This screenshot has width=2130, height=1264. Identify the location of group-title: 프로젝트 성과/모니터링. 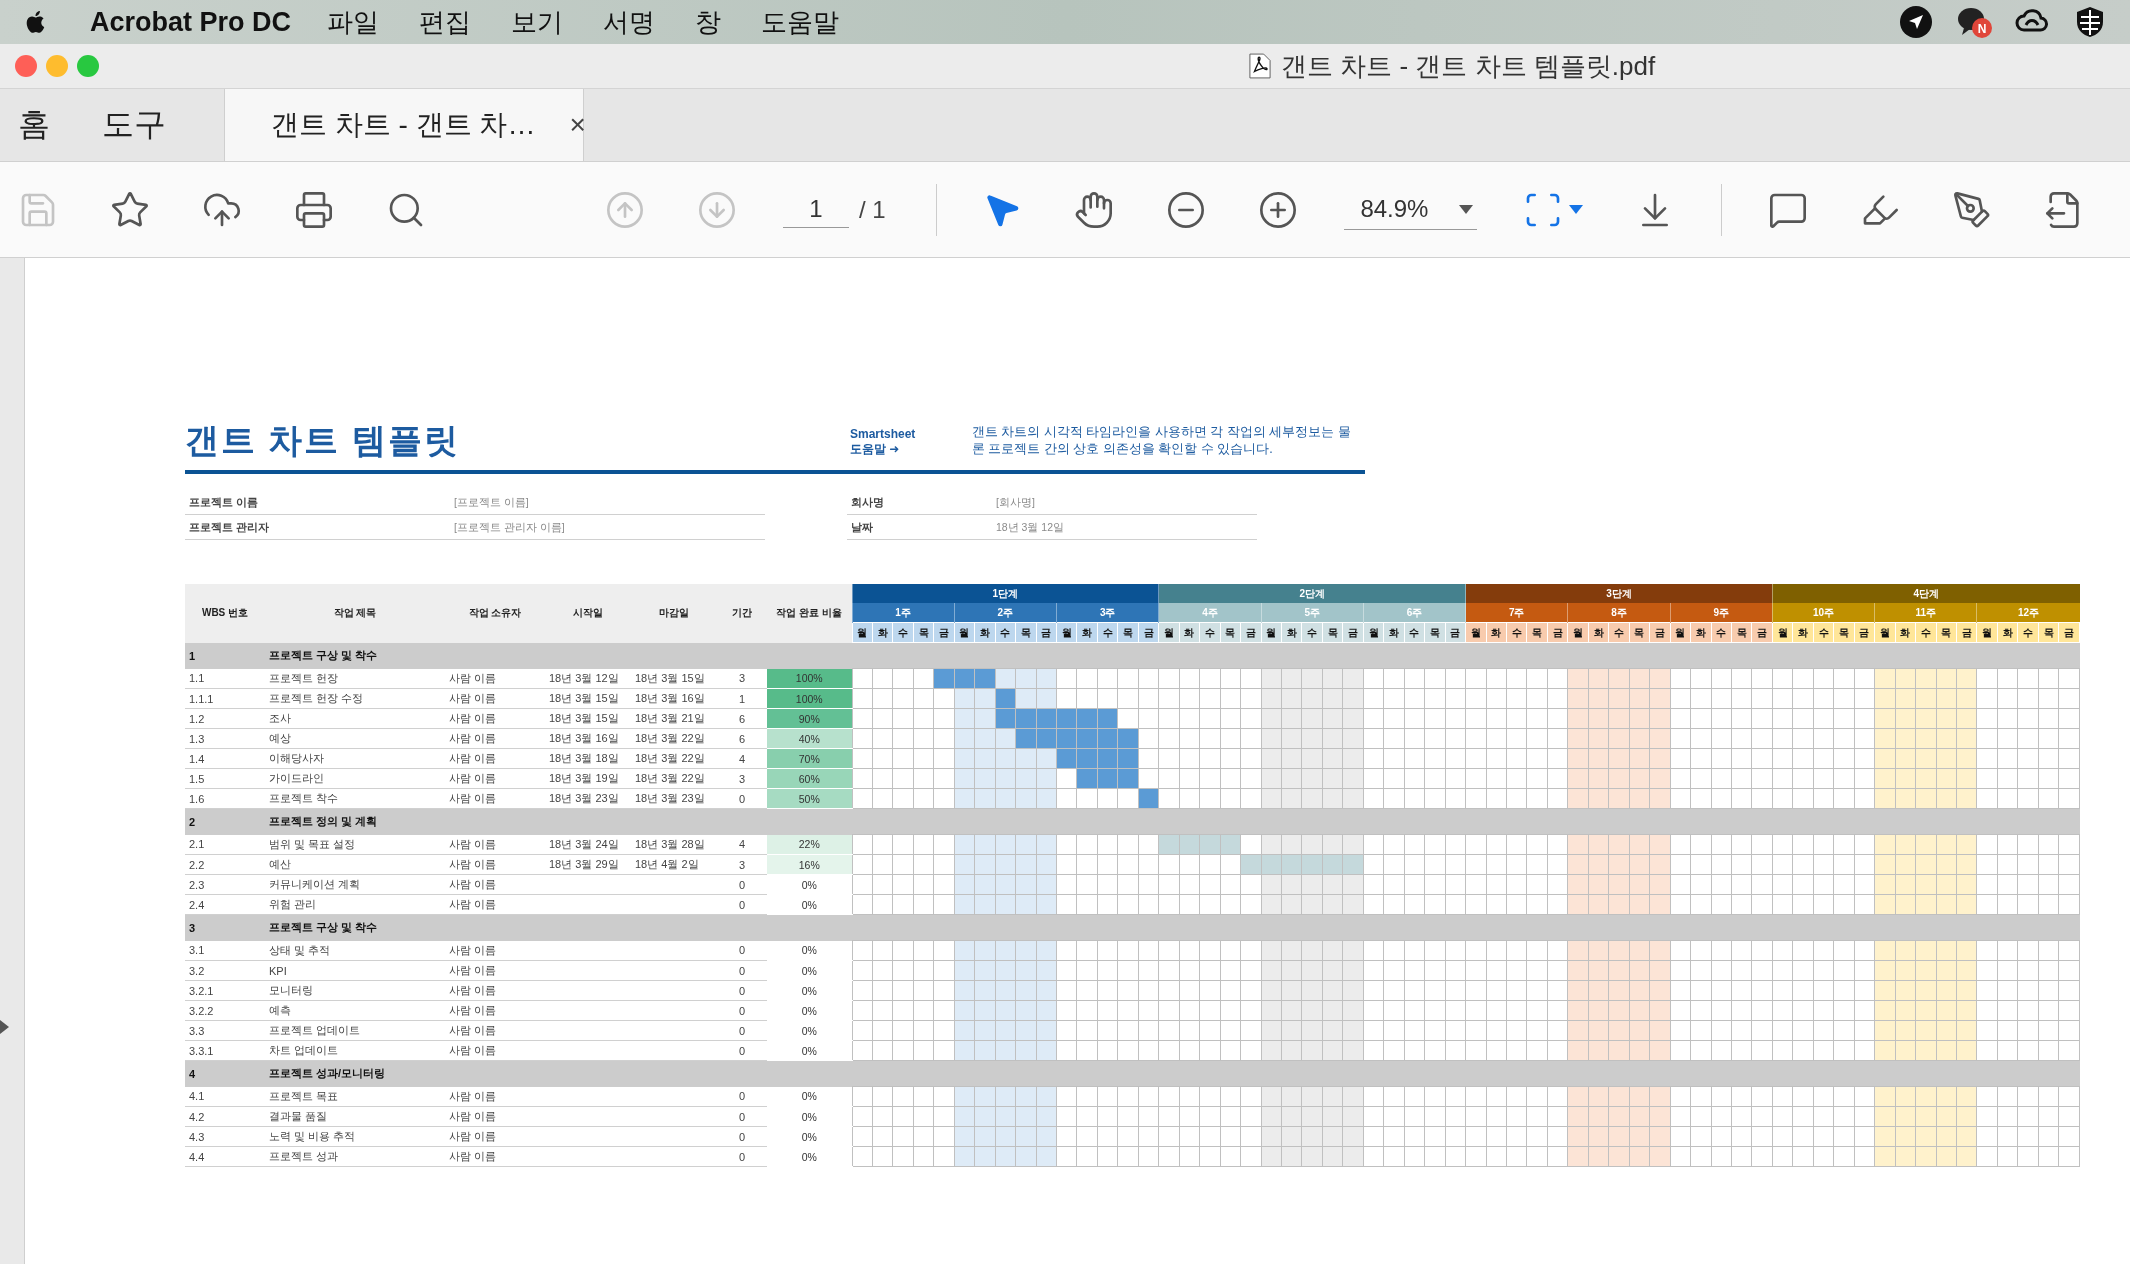
(558, 1073).